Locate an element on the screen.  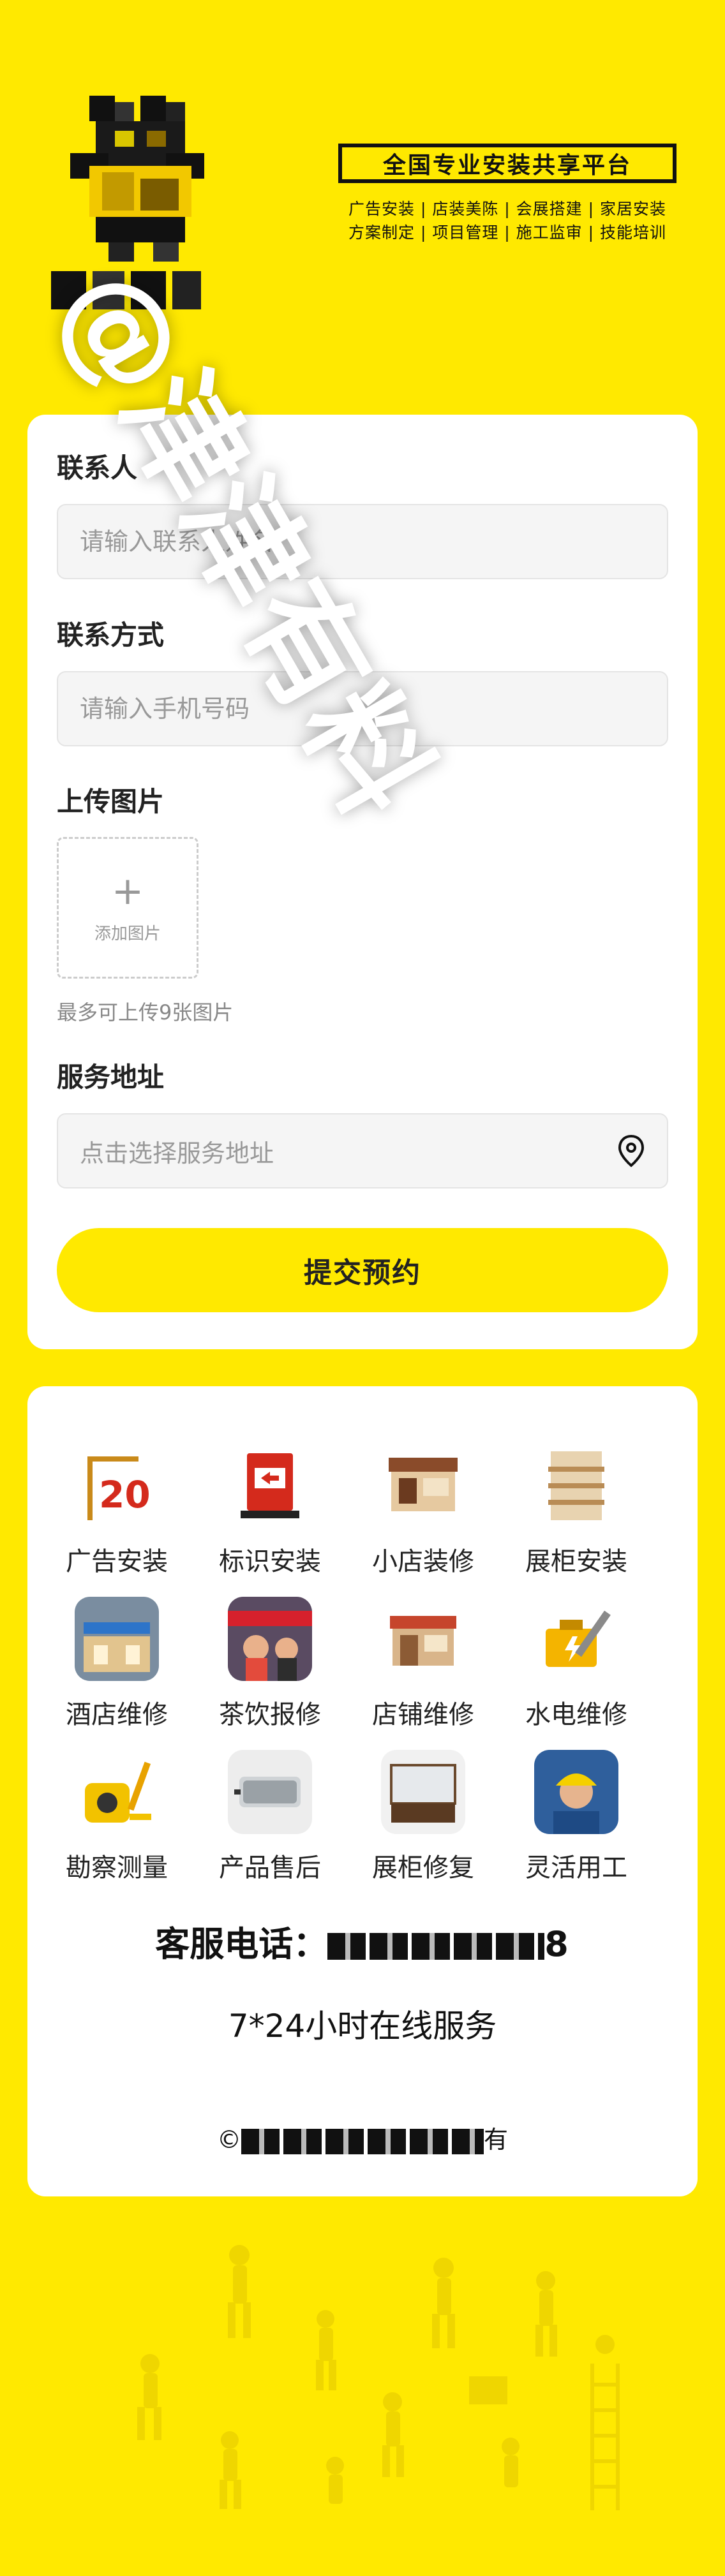
service-item: 店铺维修 is located at coordinates (423, 1664).